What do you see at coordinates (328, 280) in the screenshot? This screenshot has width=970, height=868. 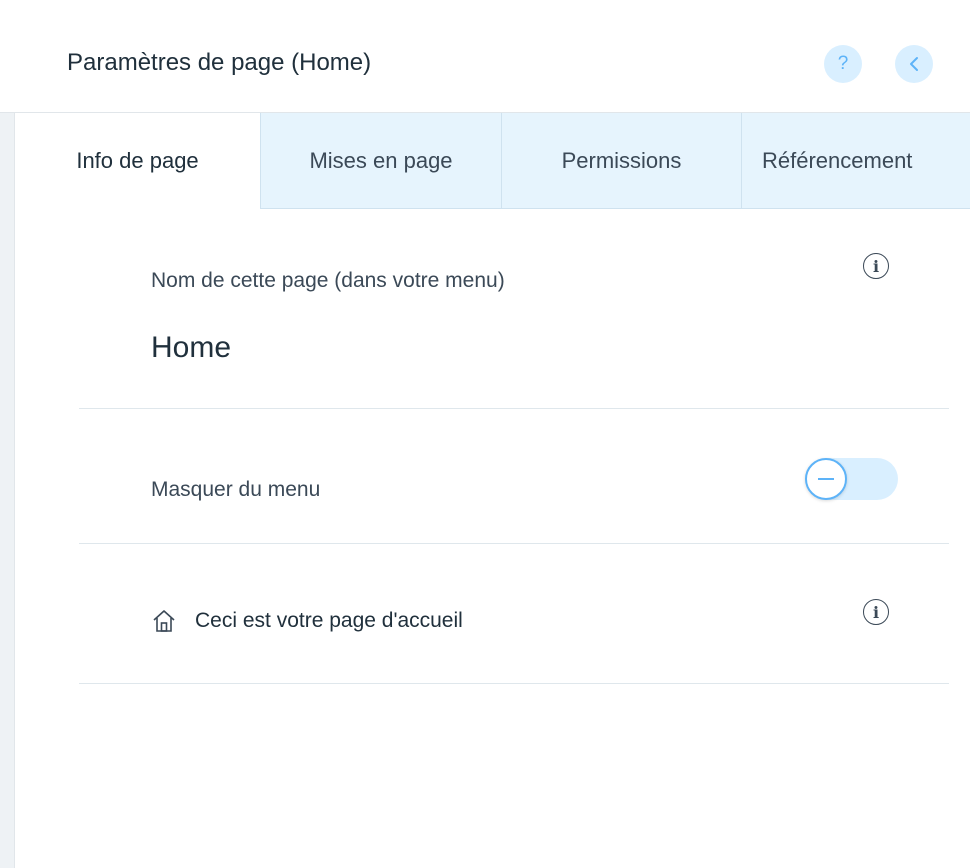 I see `page-name-label: Nom de cette page (dans votre menu)` at bounding box center [328, 280].